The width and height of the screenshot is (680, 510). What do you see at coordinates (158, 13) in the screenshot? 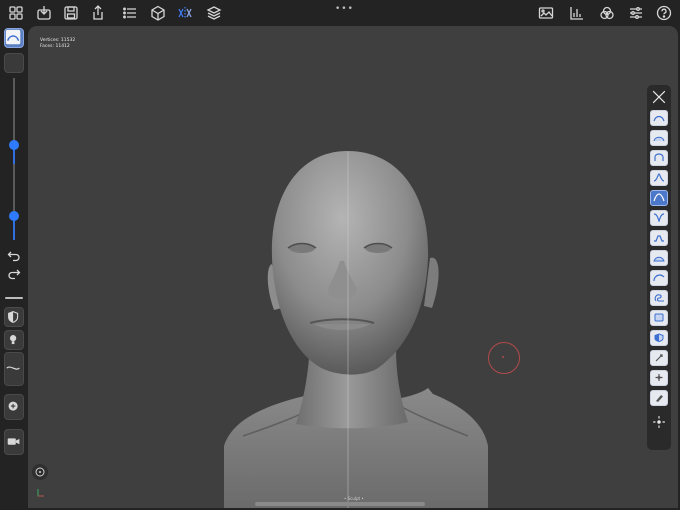
I see `cube-icon` at bounding box center [158, 13].